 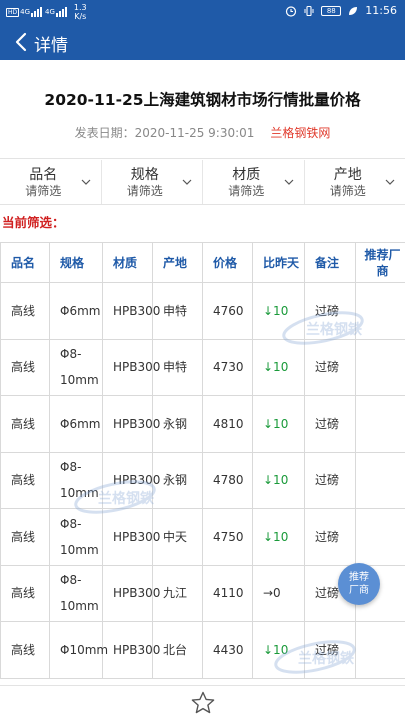 I want to click on network-speed: 1.3 K/s, so click(x=80, y=12).